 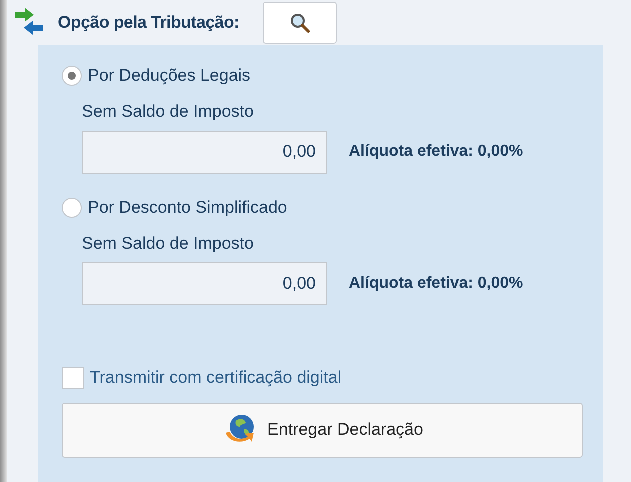 I want to click on search-icon, so click(x=300, y=23).